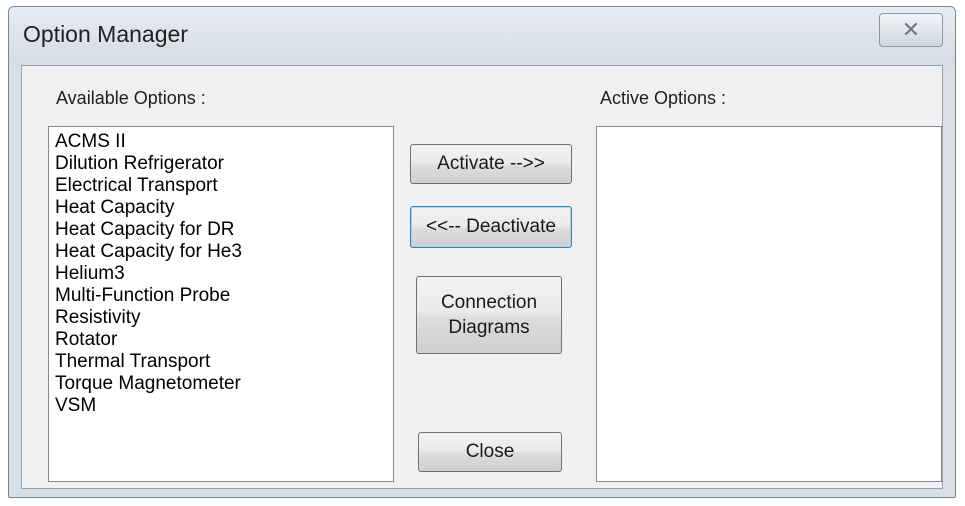  Describe the element at coordinates (221, 406) in the screenshot. I see `list-item: VSM` at that location.